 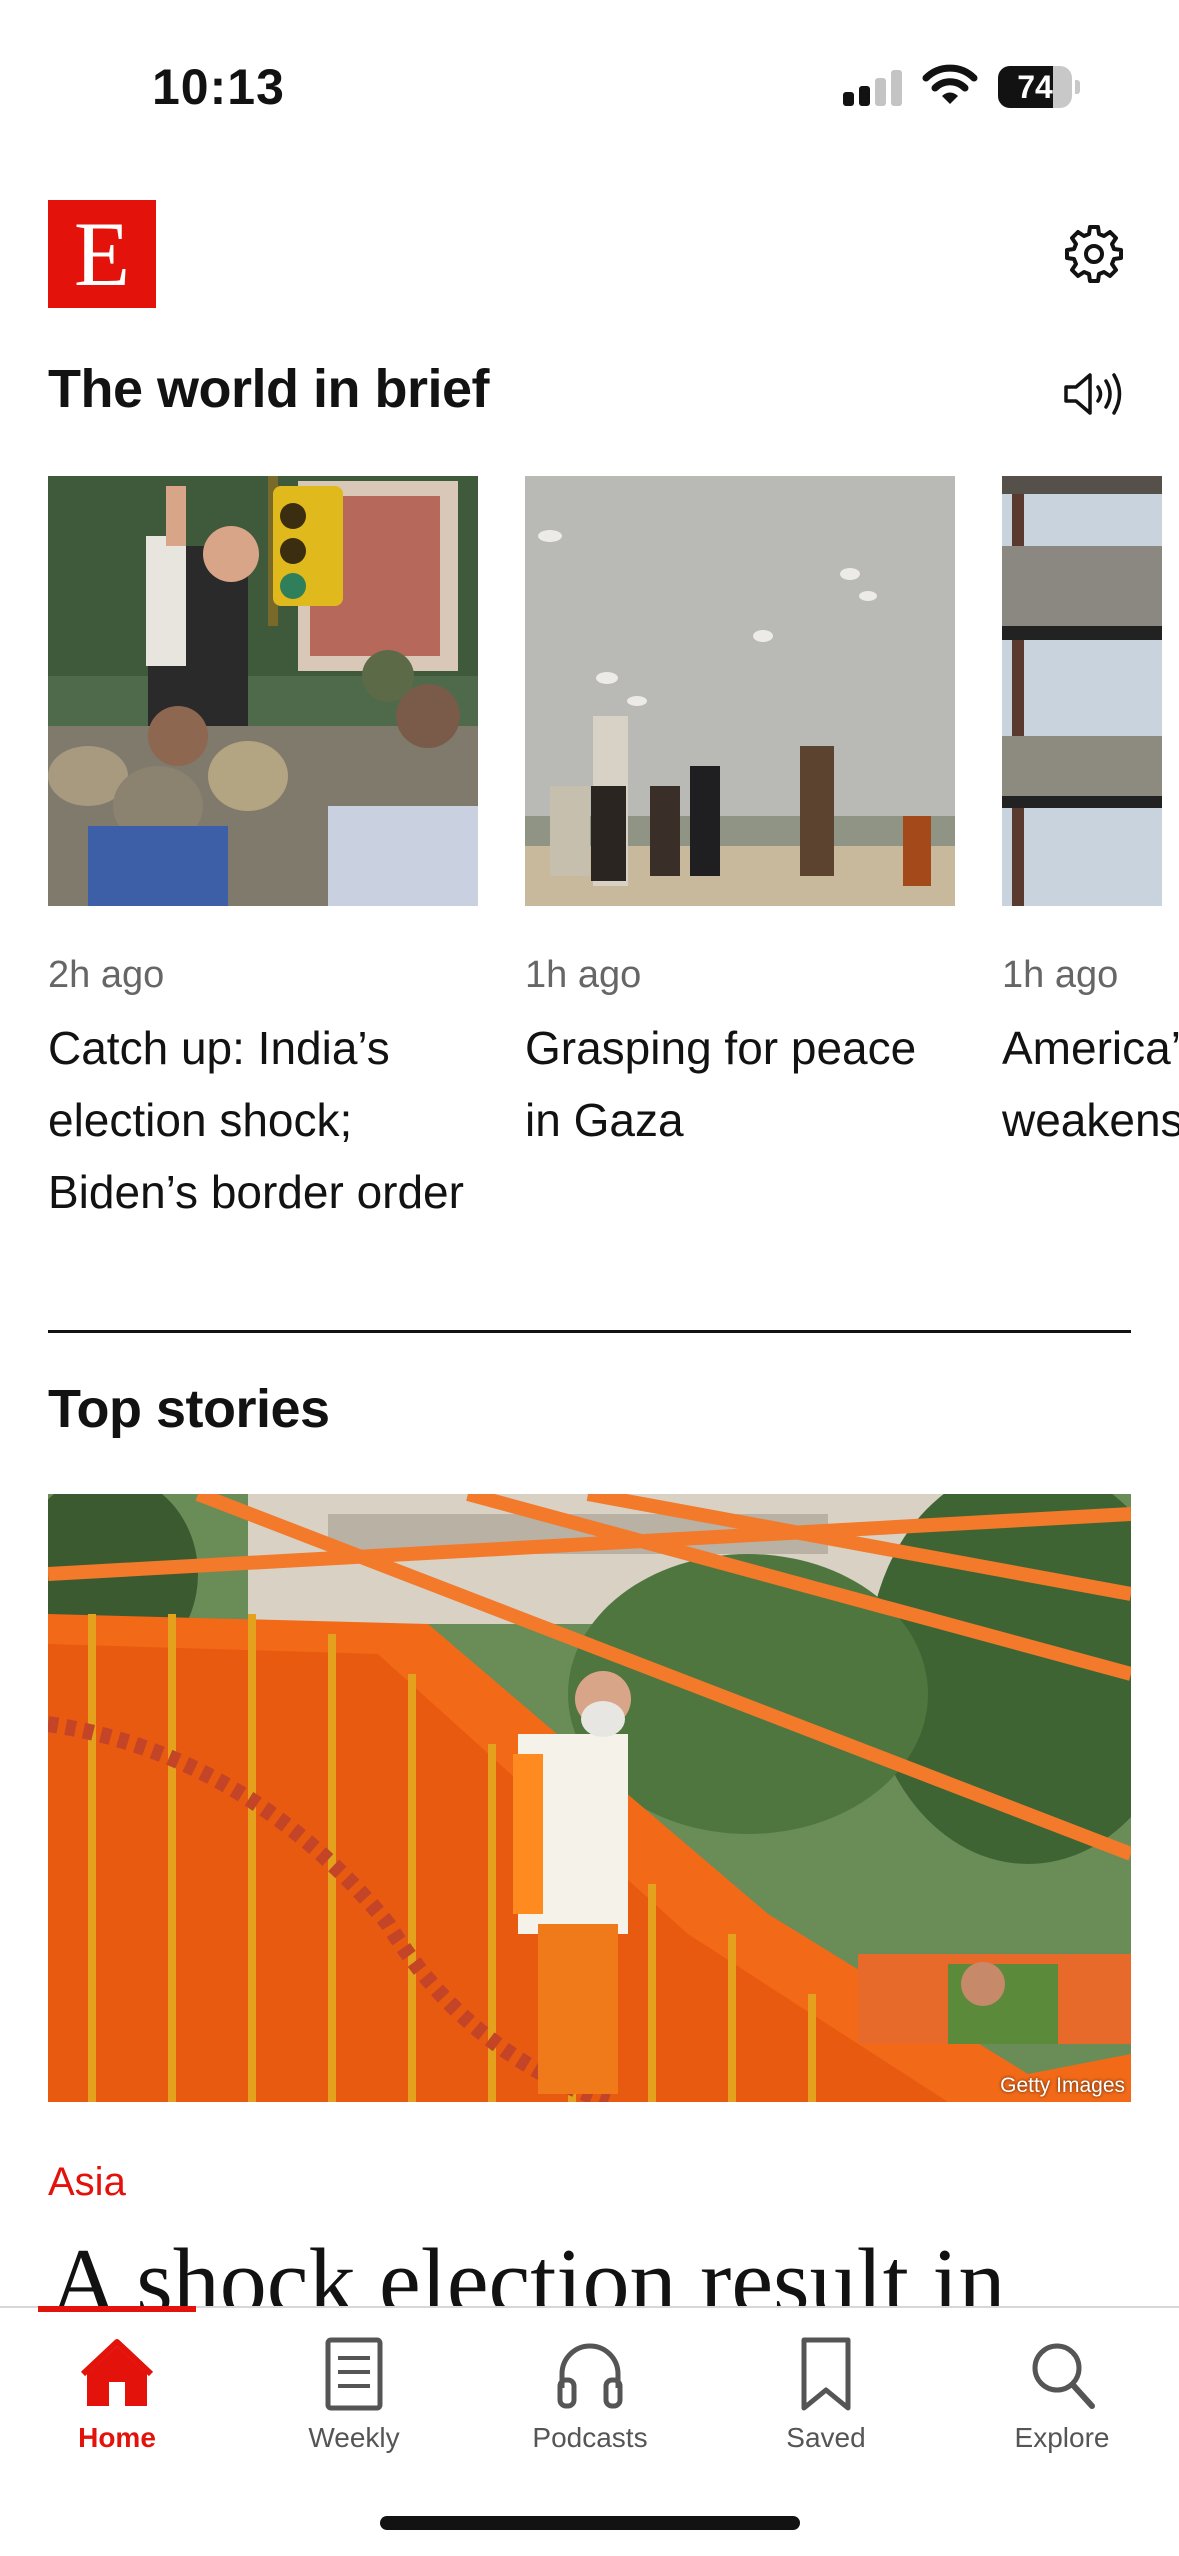 I want to click on tab-weekly: Weekly, so click(x=354, y=2390).